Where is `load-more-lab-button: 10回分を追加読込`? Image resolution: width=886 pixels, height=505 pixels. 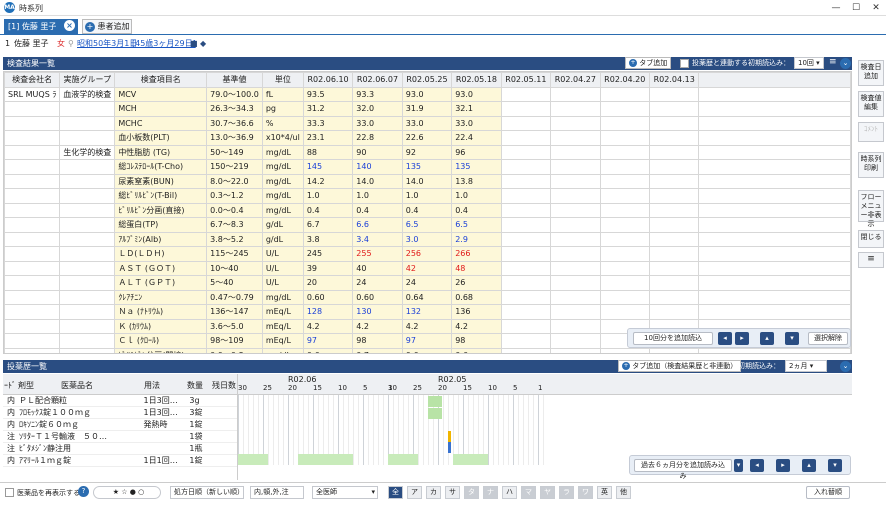 load-more-lab-button: 10回分を追加読込 is located at coordinates (673, 338).